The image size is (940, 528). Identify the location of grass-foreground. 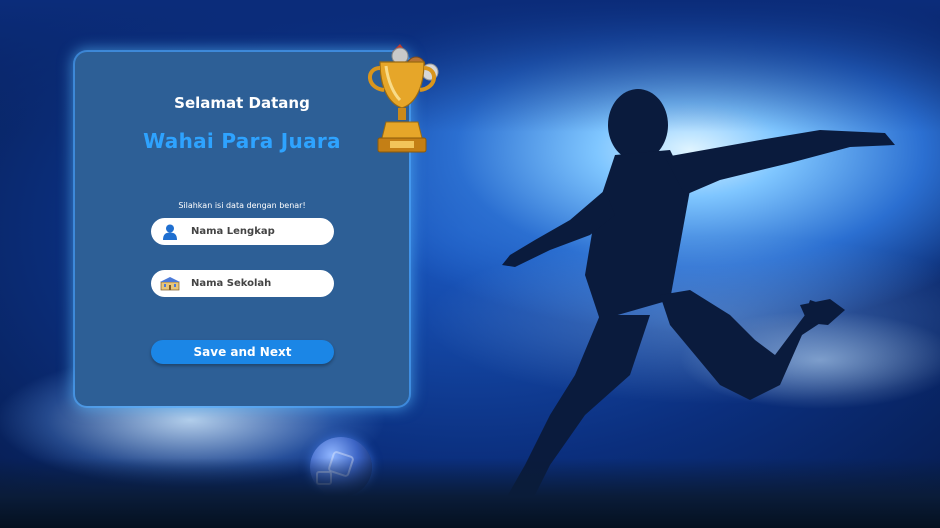
(470, 493).